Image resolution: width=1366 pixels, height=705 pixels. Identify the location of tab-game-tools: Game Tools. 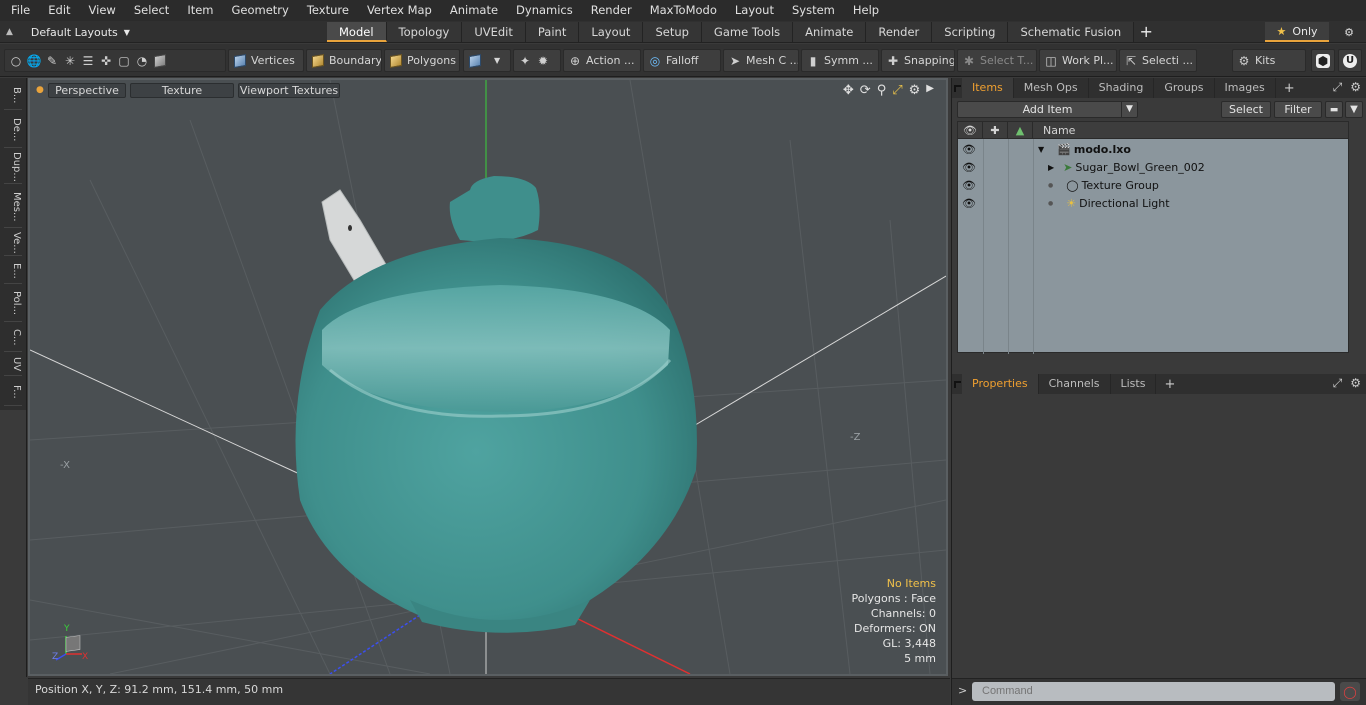
(747, 32).